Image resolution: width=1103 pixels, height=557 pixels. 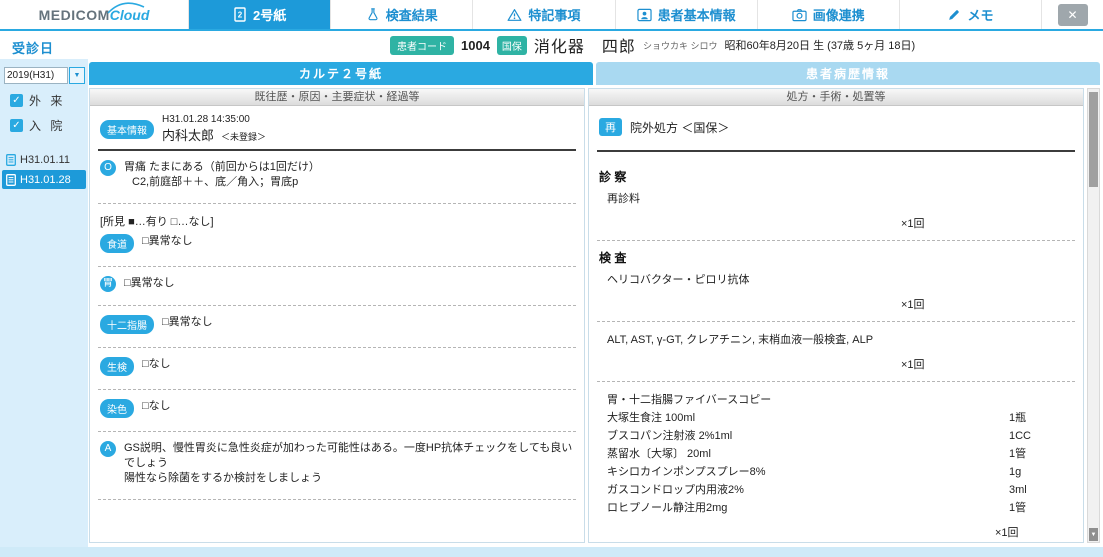 What do you see at coordinates (511, 45) in the screenshot?
I see `insurance-badge: 国保` at bounding box center [511, 45].